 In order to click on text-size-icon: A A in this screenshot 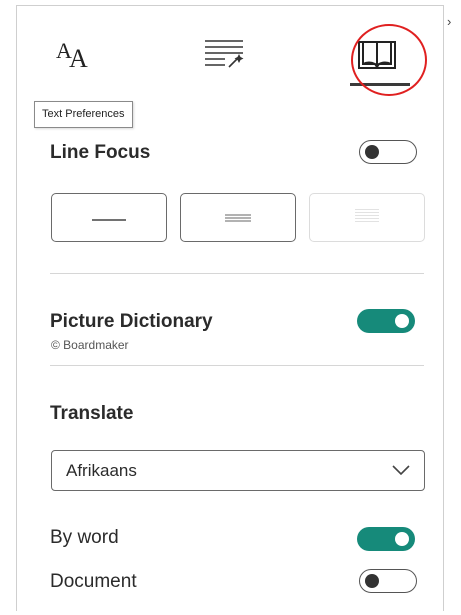, I will do `click(72, 55)`.